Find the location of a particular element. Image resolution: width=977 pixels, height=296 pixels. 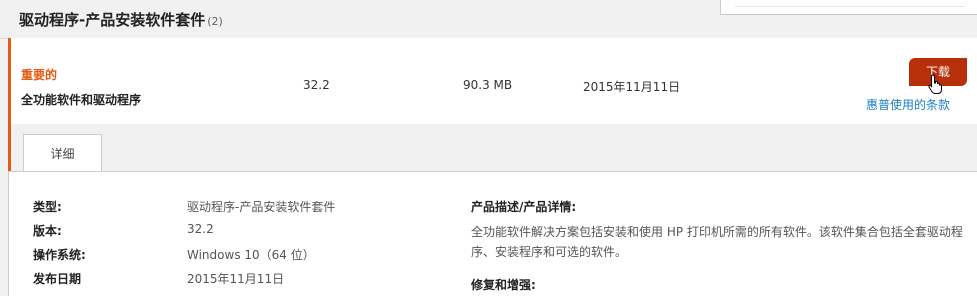

os-value: Windows 10（64 位） is located at coordinates (251, 255).